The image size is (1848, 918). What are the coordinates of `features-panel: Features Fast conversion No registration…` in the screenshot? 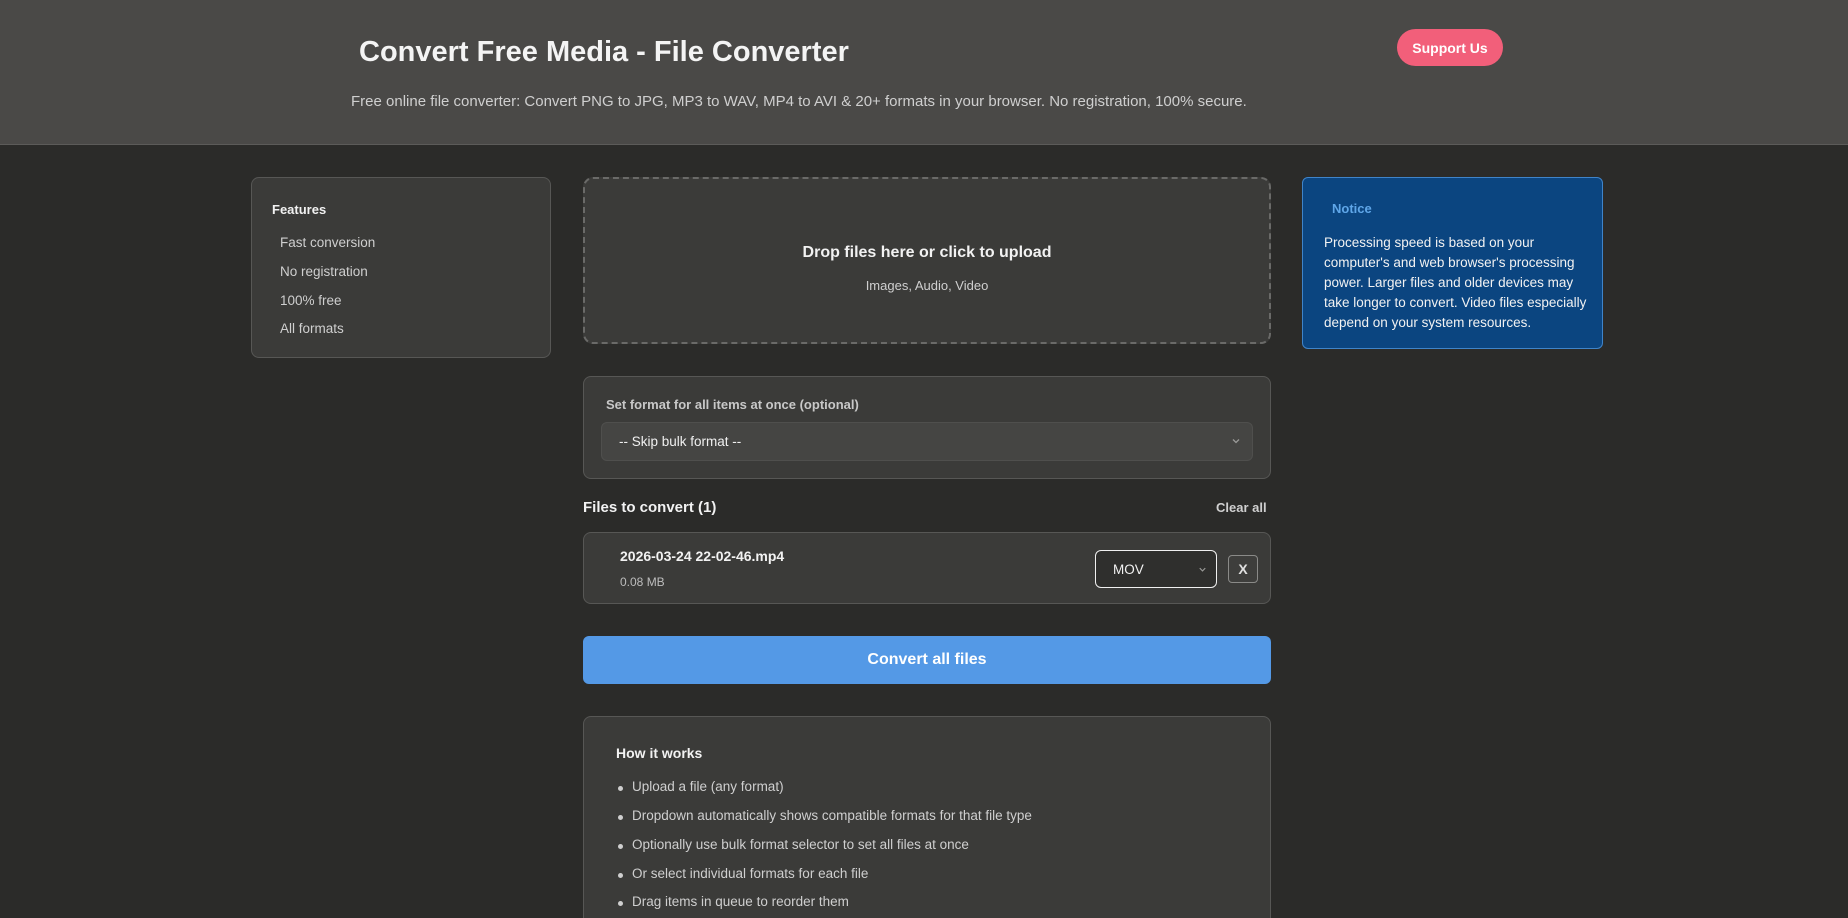 It's located at (401, 267).